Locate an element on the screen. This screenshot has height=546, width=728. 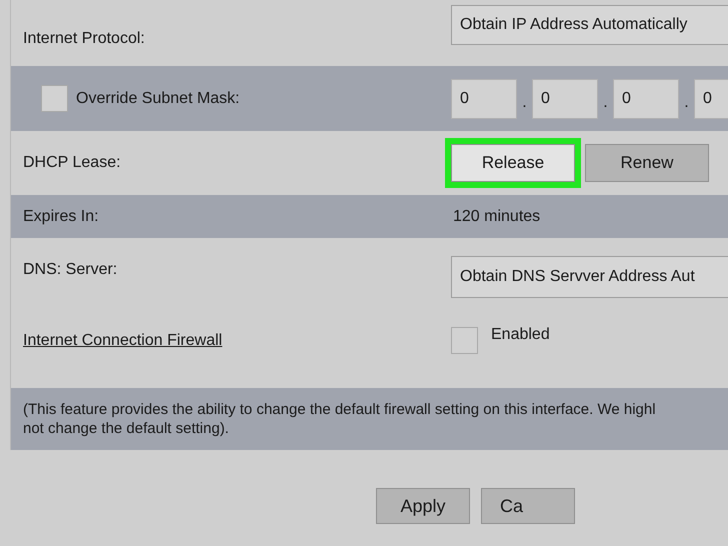
lease-button: Renew is located at coordinates (647, 163).